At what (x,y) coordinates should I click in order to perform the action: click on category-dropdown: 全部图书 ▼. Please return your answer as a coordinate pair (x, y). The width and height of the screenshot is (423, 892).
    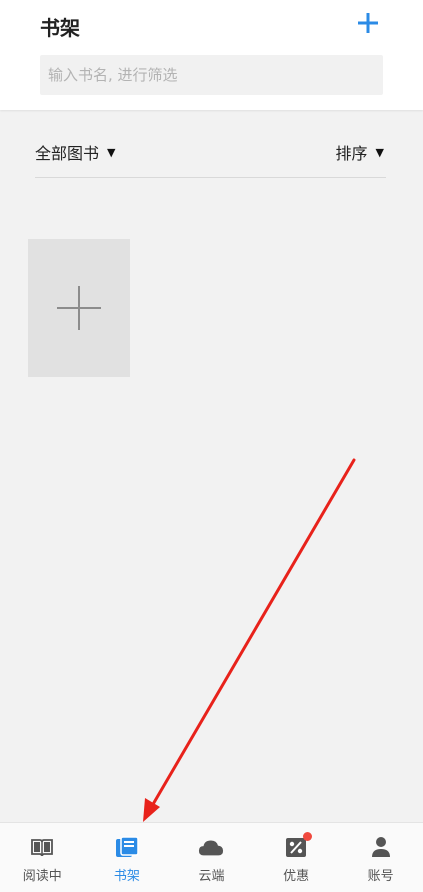
    Looking at the image, I should click on (75, 152).